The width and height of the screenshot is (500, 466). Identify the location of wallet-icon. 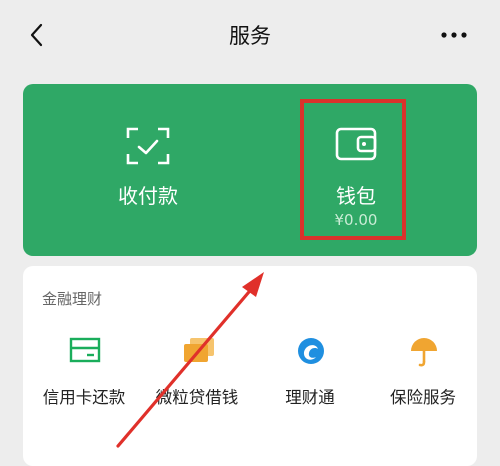
(356, 144).